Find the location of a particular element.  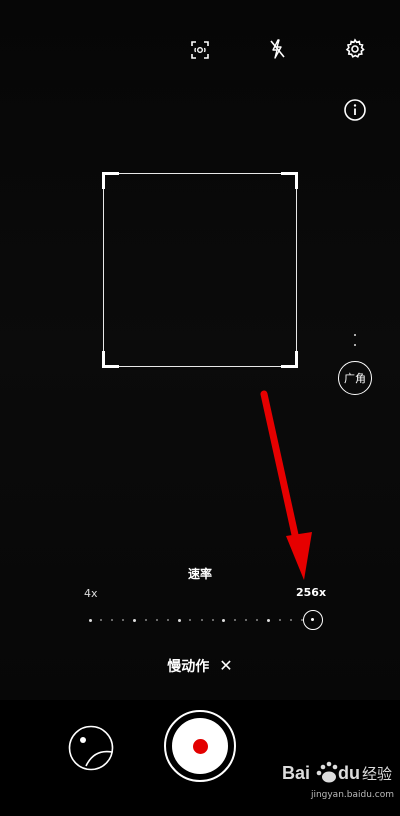

speed-slider-handle is located at coordinates (313, 620).